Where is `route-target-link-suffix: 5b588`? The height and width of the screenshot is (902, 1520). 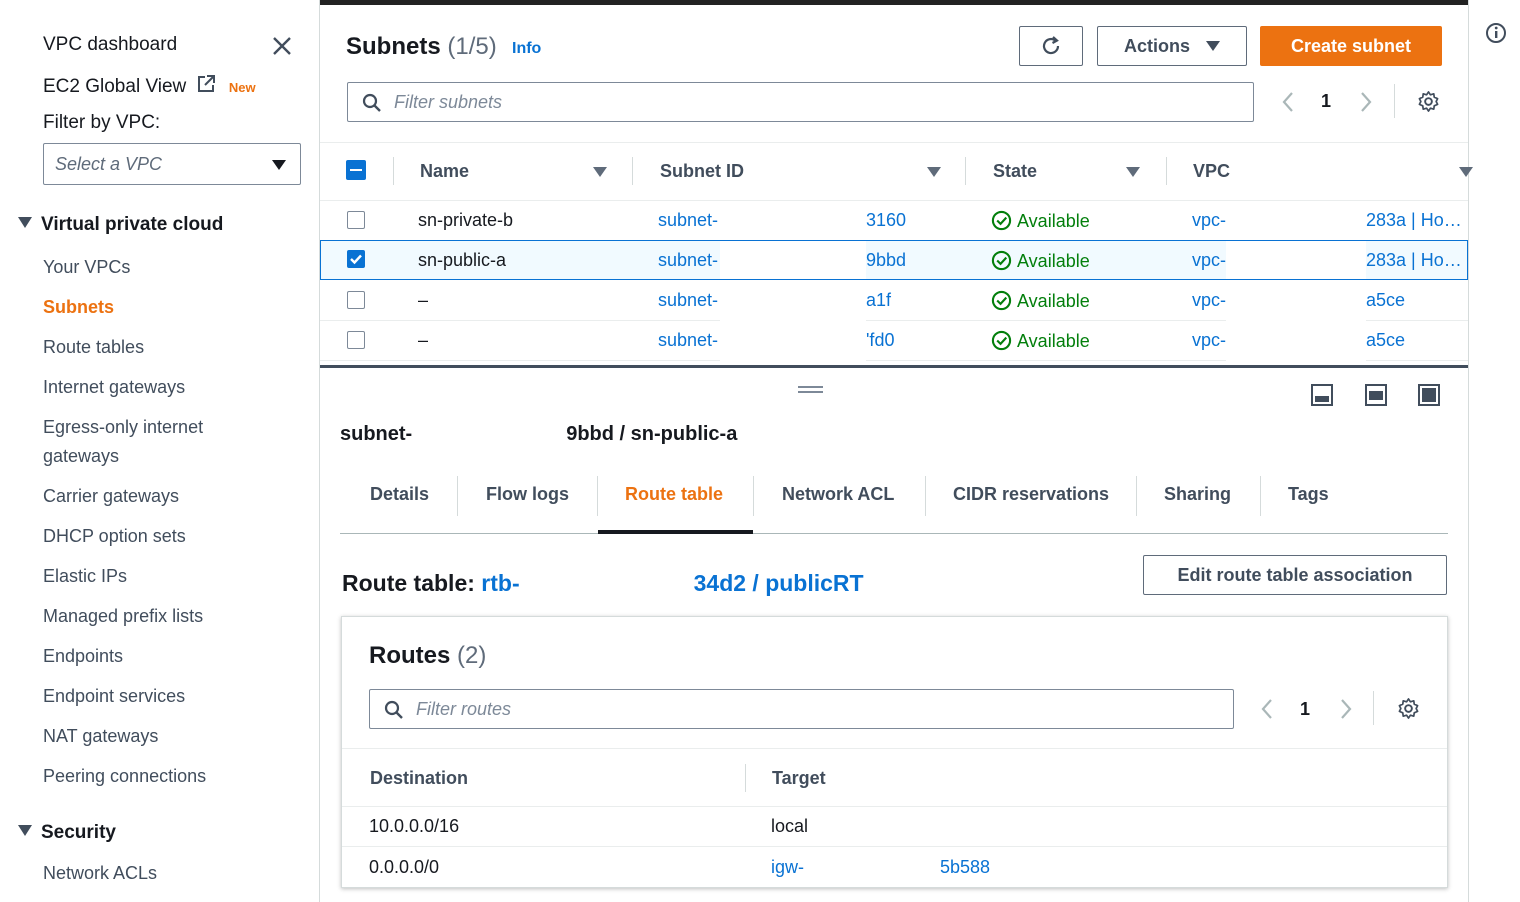 route-target-link-suffix: 5b588 is located at coordinates (965, 867).